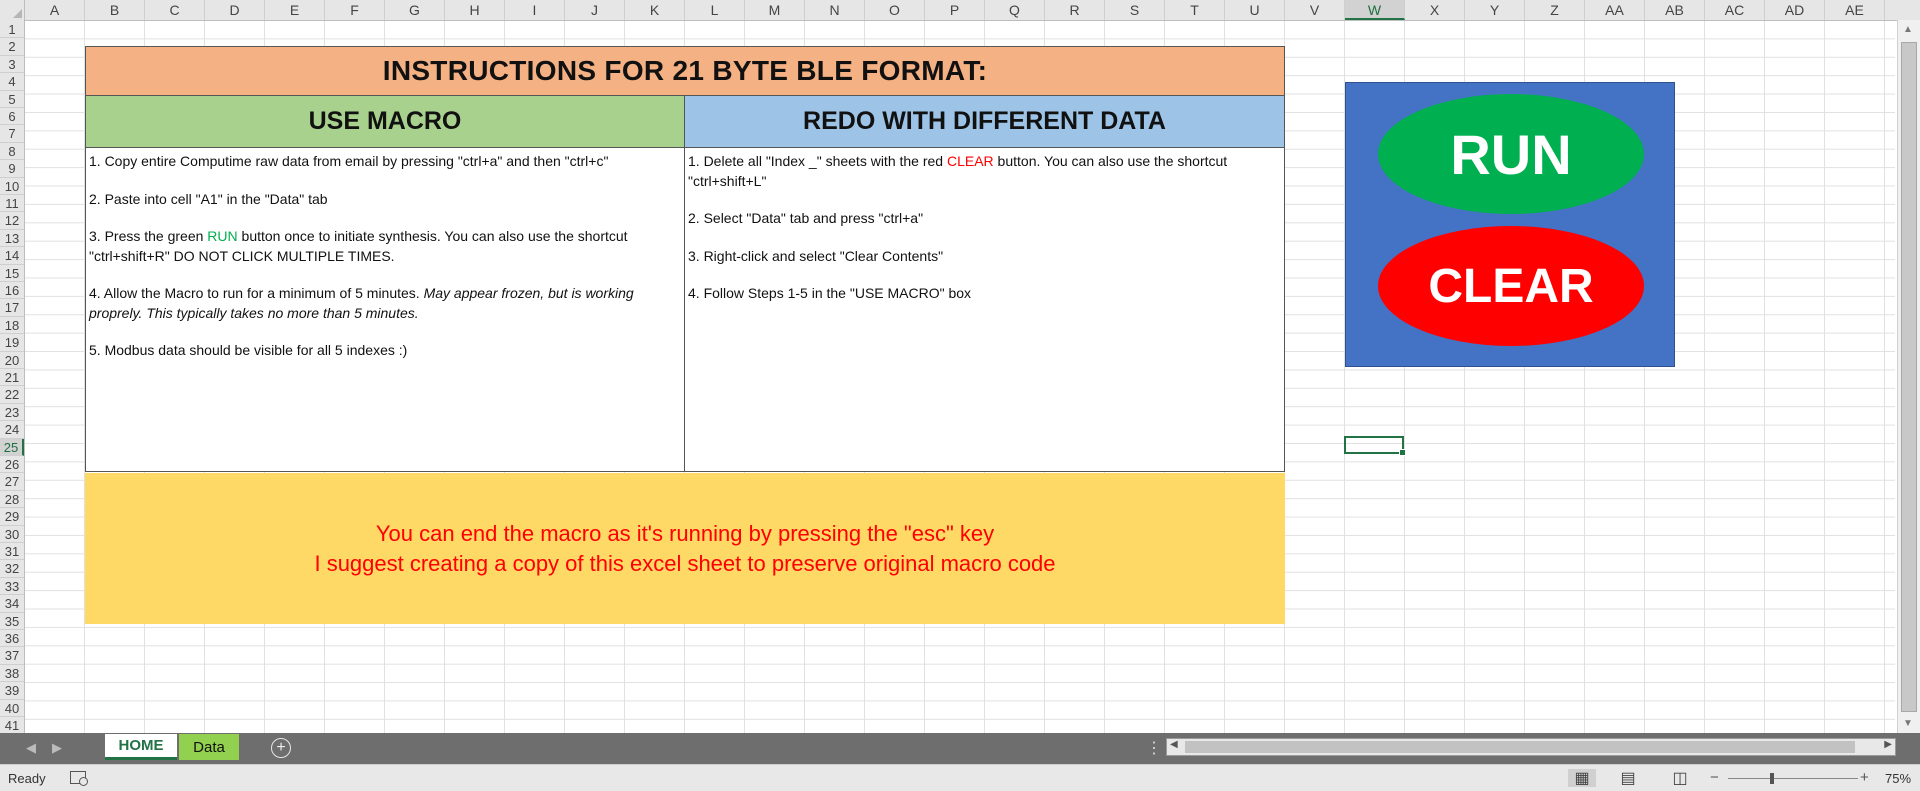  Describe the element at coordinates (775, 10) in the screenshot. I see `column-header-m: M` at that location.